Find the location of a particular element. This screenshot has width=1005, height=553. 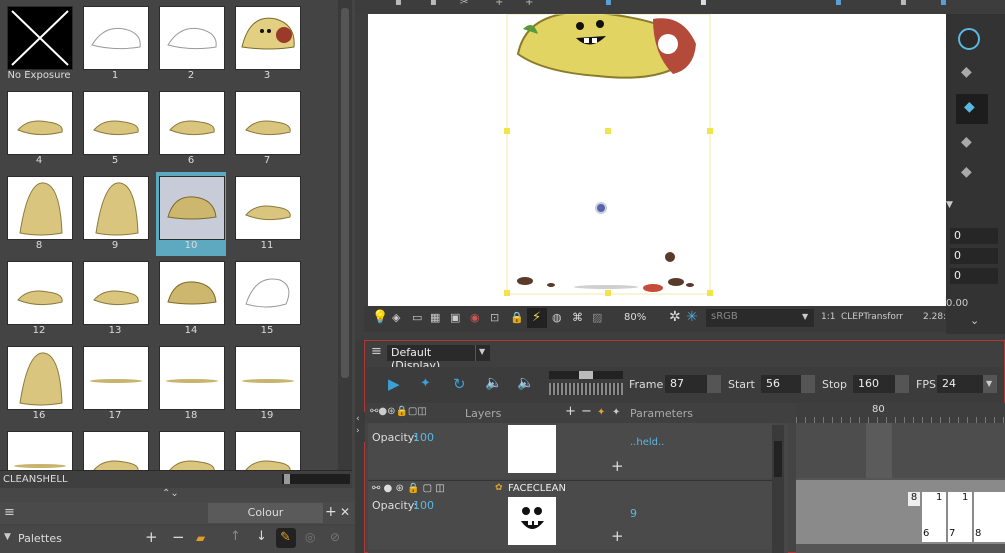

zoom-value: 80% is located at coordinates (635, 317).